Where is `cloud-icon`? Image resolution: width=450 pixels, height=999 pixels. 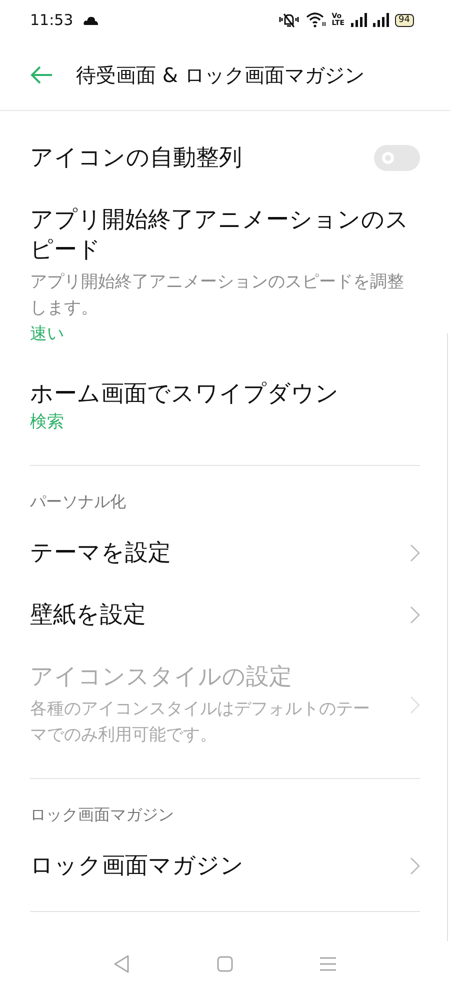
cloud-icon is located at coordinates (91, 20).